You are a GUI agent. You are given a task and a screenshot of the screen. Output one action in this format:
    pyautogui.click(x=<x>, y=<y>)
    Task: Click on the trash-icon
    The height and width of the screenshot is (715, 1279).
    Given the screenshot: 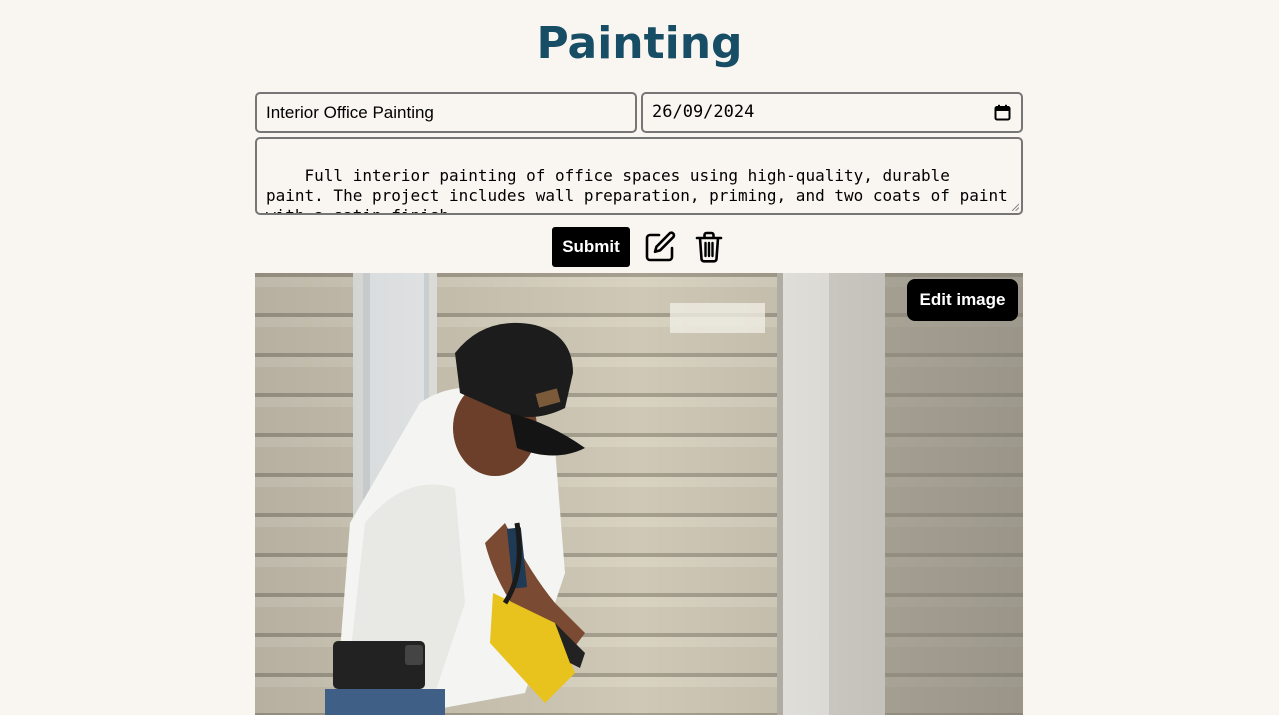 What is the action you would take?
    pyautogui.click(x=709, y=247)
    